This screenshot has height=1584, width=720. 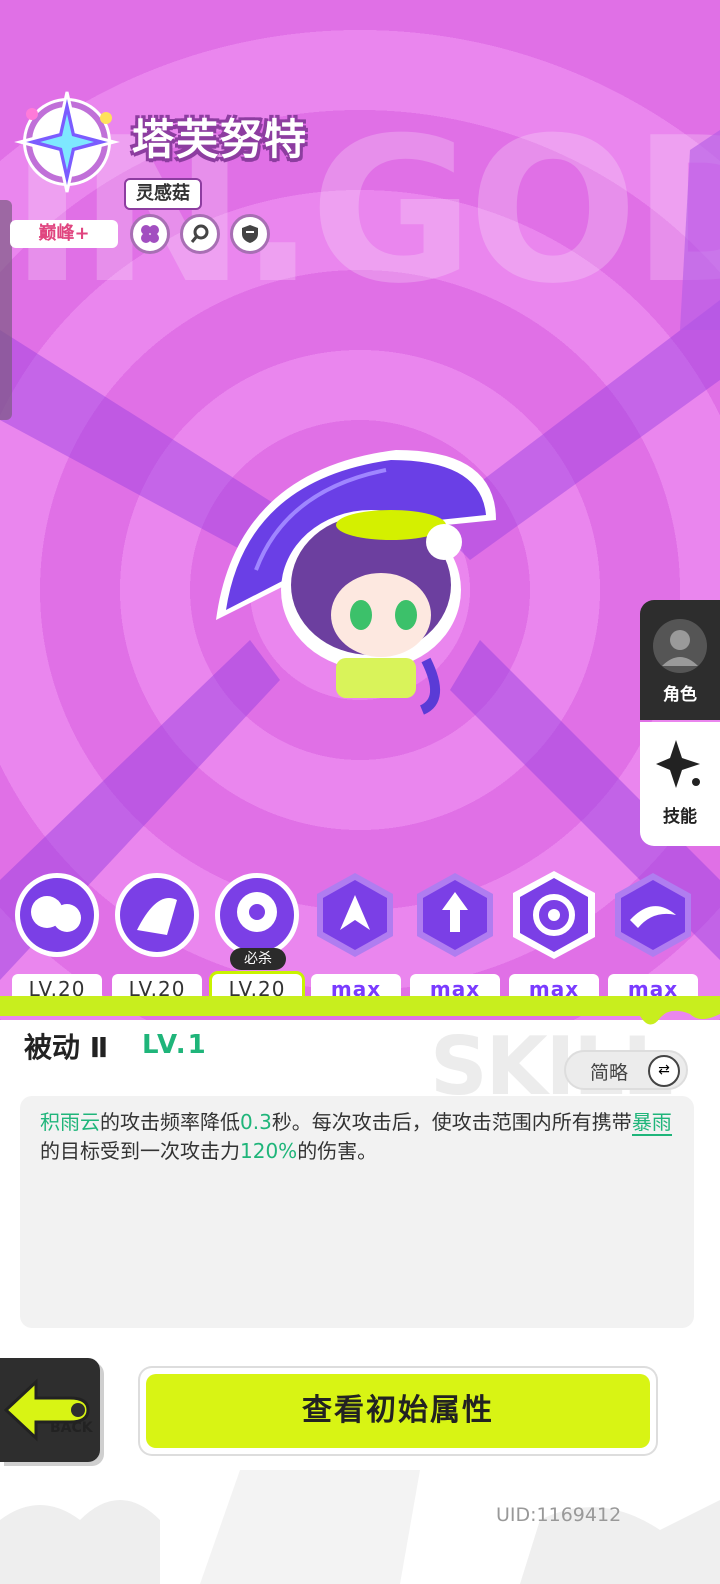 I want to click on back-label: BACK, so click(x=72, y=1428).